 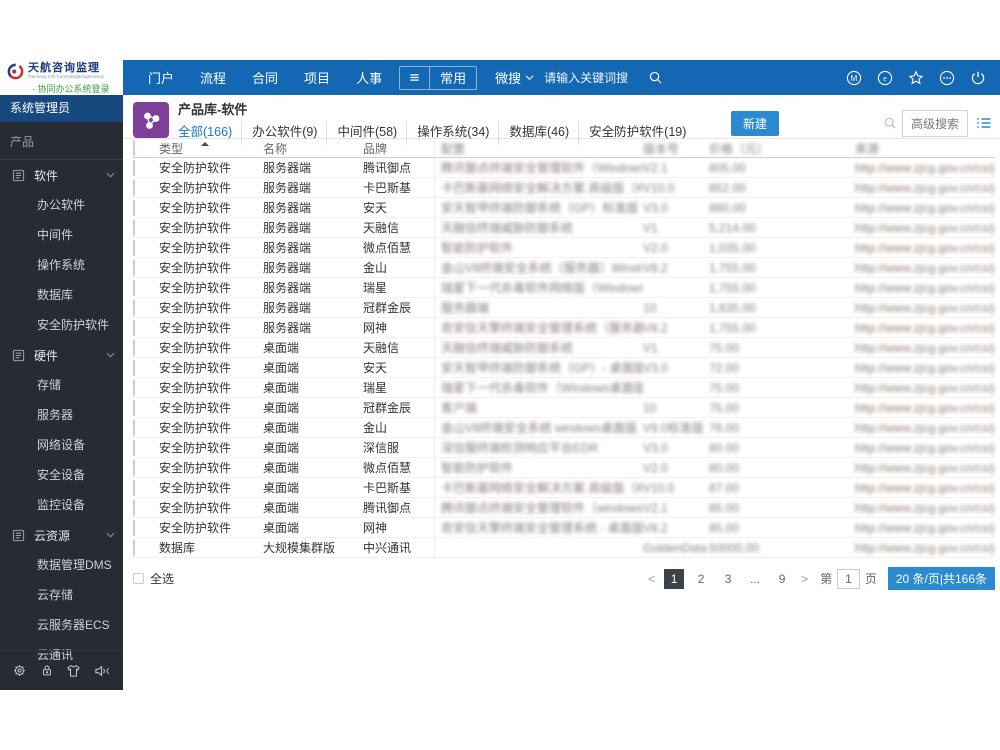 What do you see at coordinates (138, 578) in the screenshot?
I see `select-all-checkbox` at bounding box center [138, 578].